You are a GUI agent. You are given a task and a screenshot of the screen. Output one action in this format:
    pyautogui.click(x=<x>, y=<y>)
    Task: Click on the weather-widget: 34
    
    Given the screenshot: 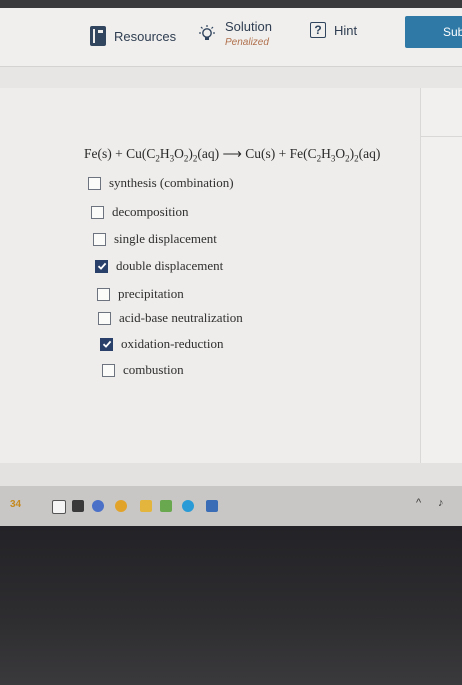 What is the action you would take?
    pyautogui.click(x=15, y=504)
    